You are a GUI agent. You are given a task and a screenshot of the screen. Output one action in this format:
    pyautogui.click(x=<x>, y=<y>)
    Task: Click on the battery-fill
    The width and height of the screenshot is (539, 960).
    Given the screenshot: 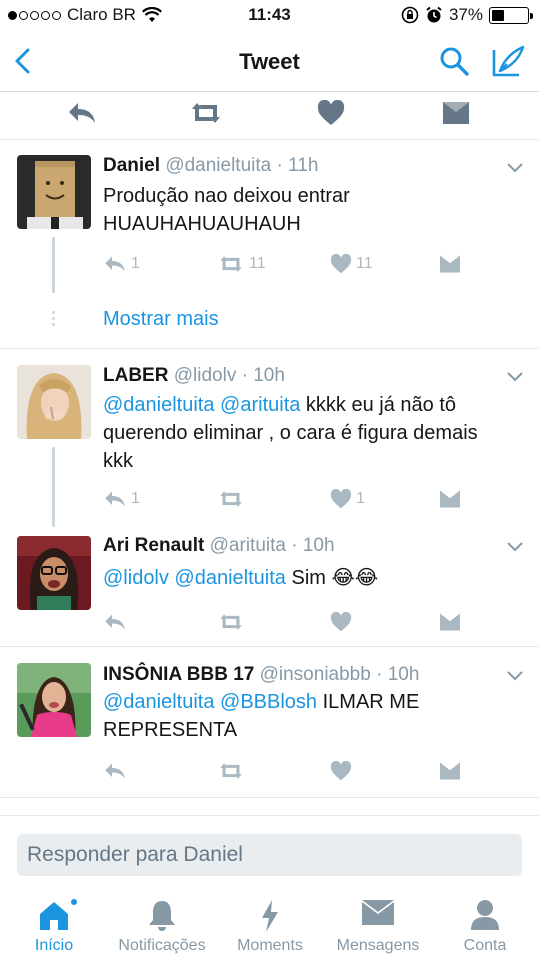 What is the action you would take?
    pyautogui.click(x=498, y=15)
    